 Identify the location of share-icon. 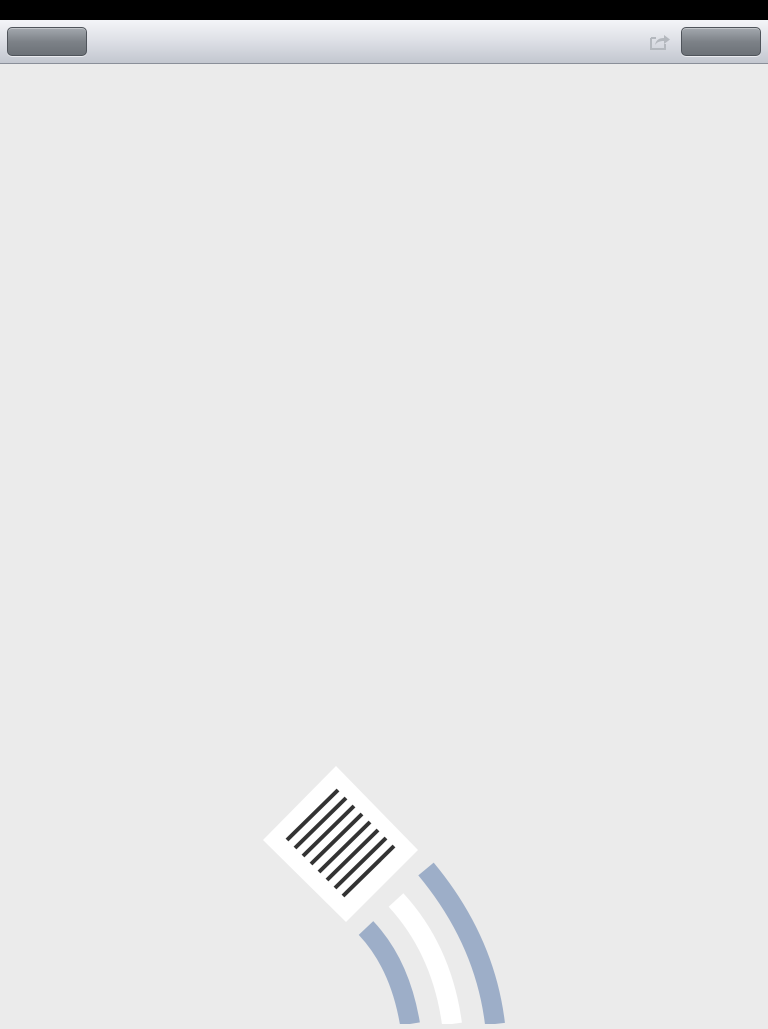
(659, 41).